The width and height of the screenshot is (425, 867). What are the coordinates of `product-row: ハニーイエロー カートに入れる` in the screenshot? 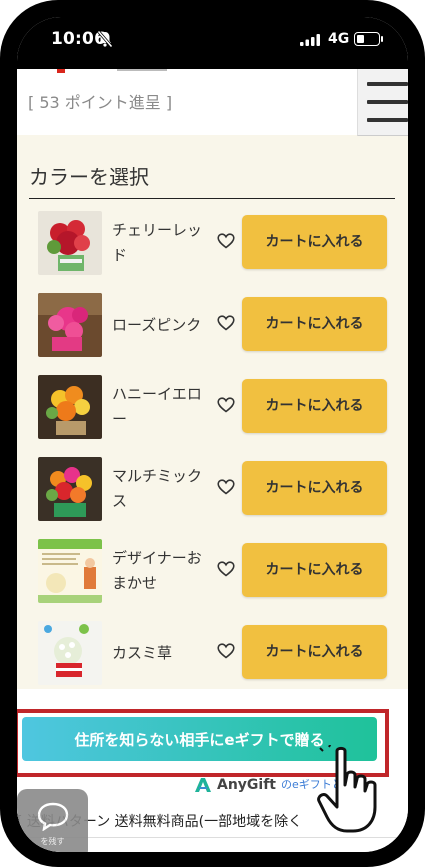 It's located at (212, 416).